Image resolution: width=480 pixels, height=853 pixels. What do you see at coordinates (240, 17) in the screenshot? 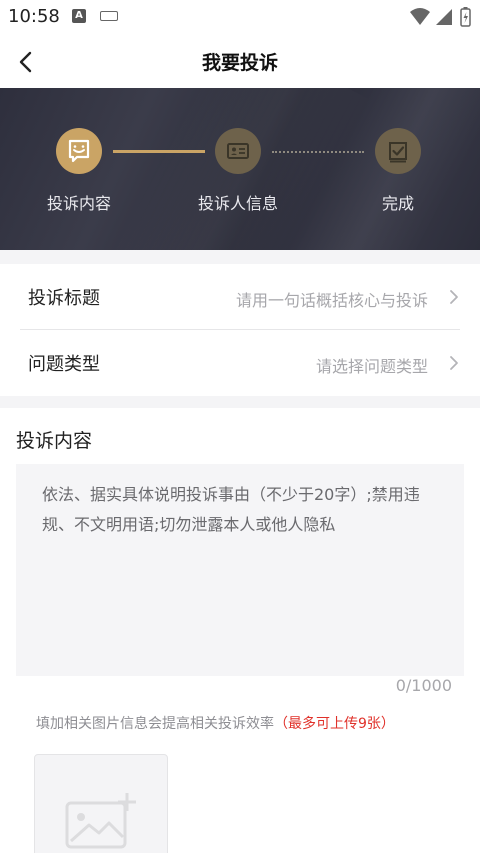
I see `status-bar: 10:58 A` at bounding box center [240, 17].